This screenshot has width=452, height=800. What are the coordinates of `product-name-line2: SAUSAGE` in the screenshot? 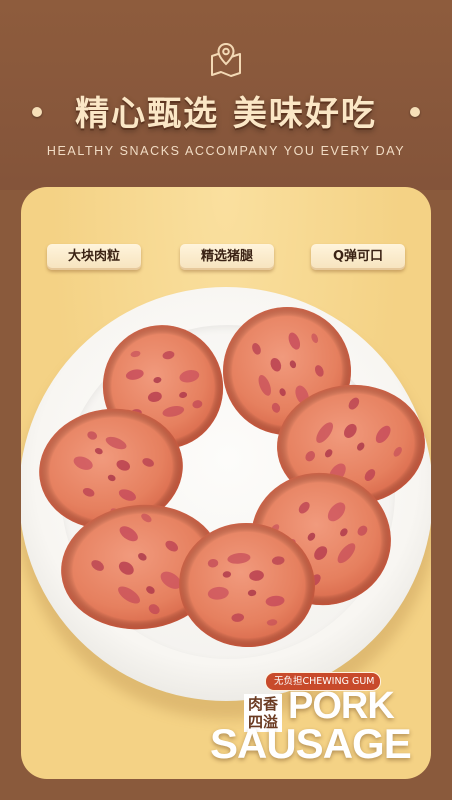 It's located at (311, 743).